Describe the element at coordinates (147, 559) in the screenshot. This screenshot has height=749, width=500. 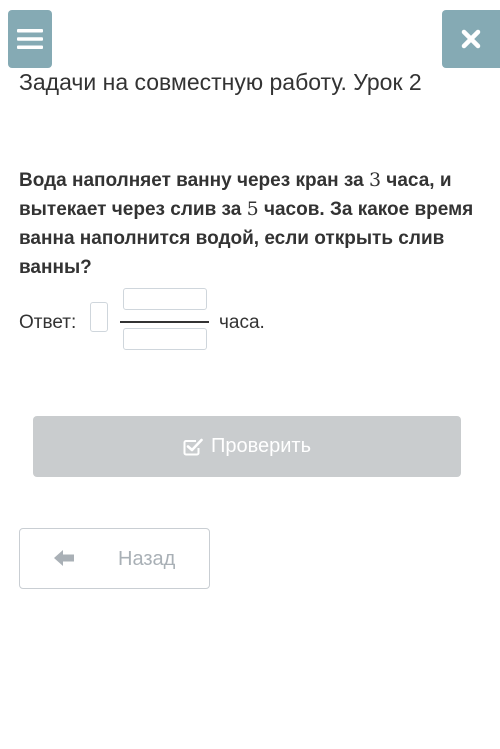
I see `back-button-label: Назад` at that location.